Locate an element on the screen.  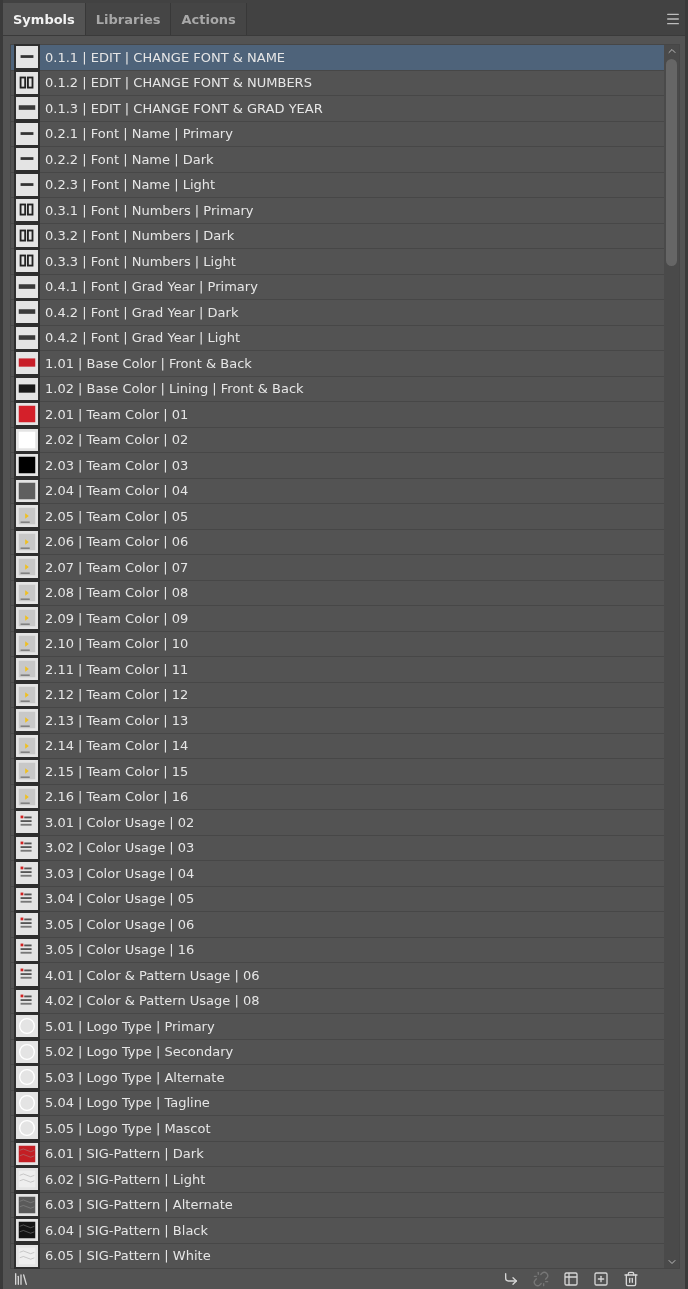
symbol-row: 2.03 | Team Color | 03 is located at coordinates (337, 466).